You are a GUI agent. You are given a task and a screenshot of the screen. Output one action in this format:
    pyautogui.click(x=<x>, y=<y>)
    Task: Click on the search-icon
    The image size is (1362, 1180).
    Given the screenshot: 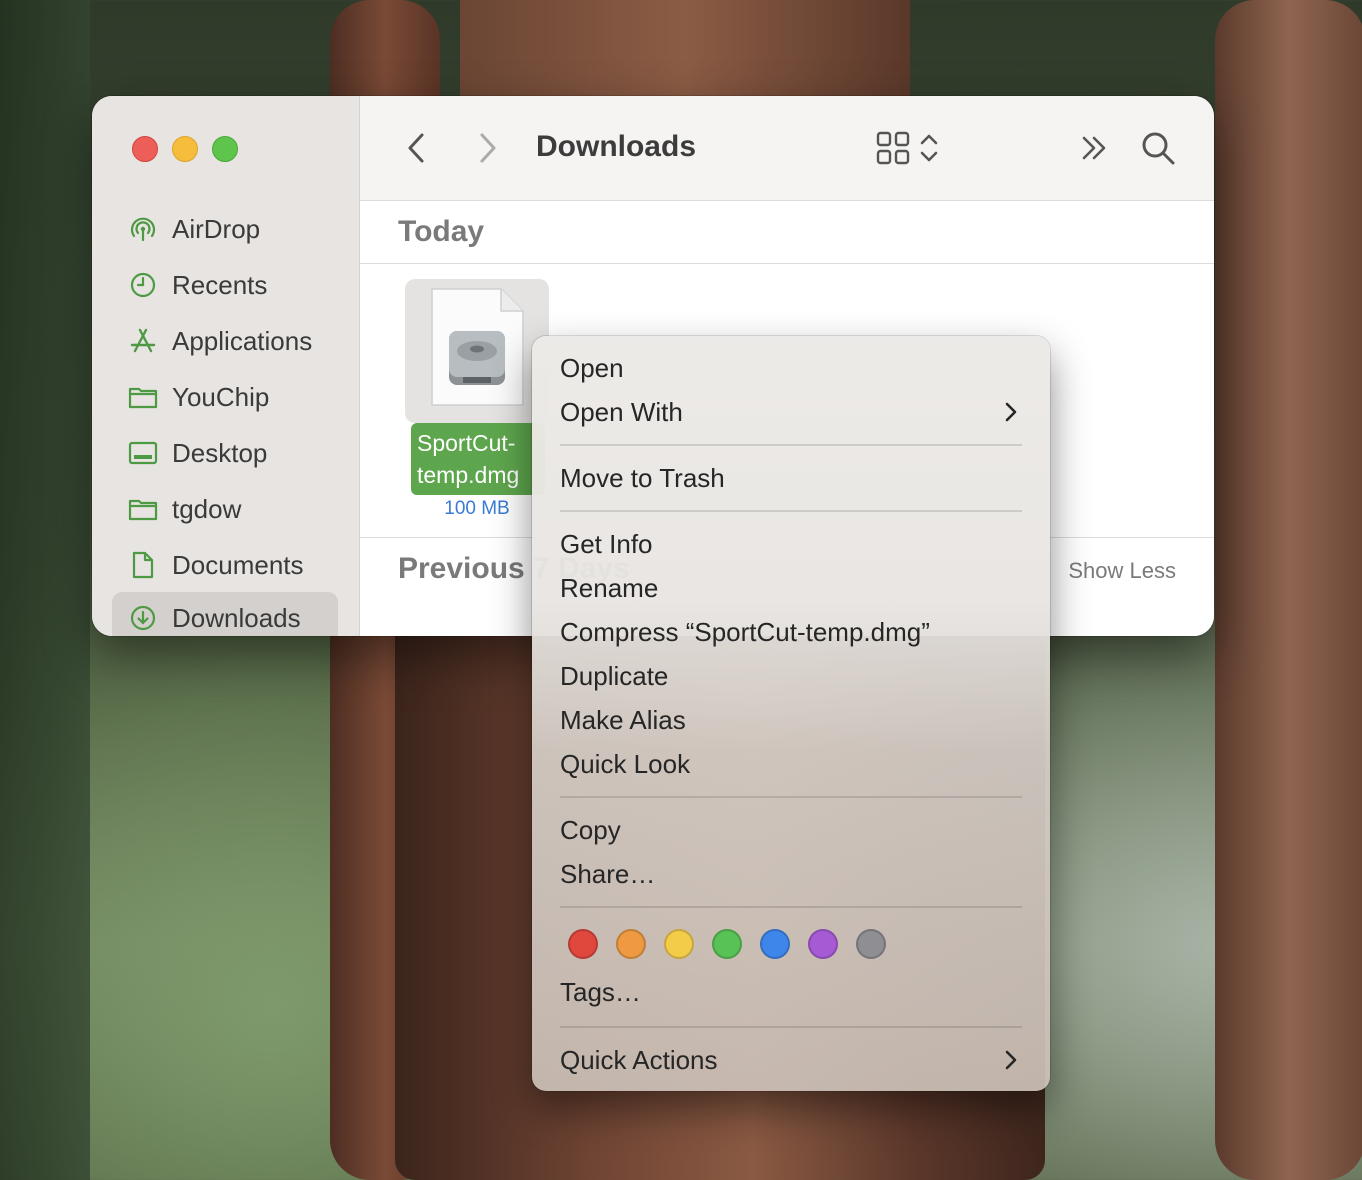 What is the action you would take?
    pyautogui.click(x=1158, y=148)
    